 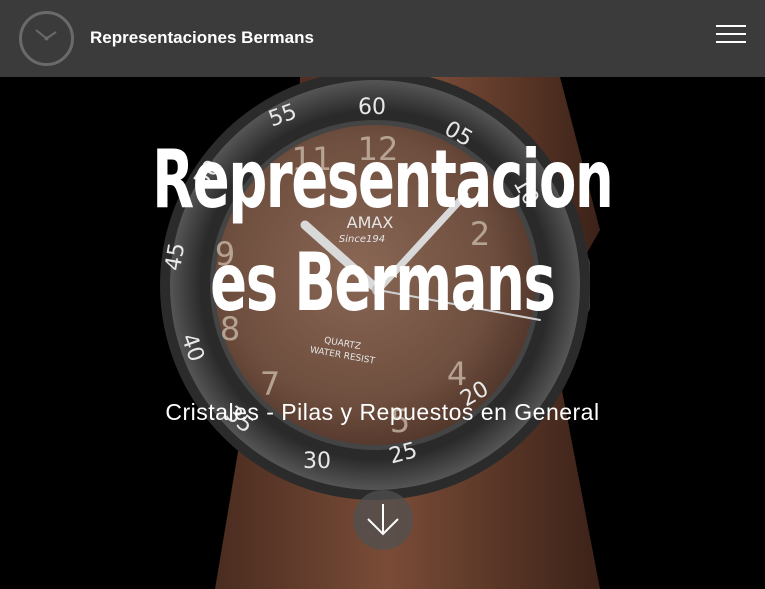 What do you see at coordinates (270, 384) in the screenshot?
I see `dial-number: 7` at bounding box center [270, 384].